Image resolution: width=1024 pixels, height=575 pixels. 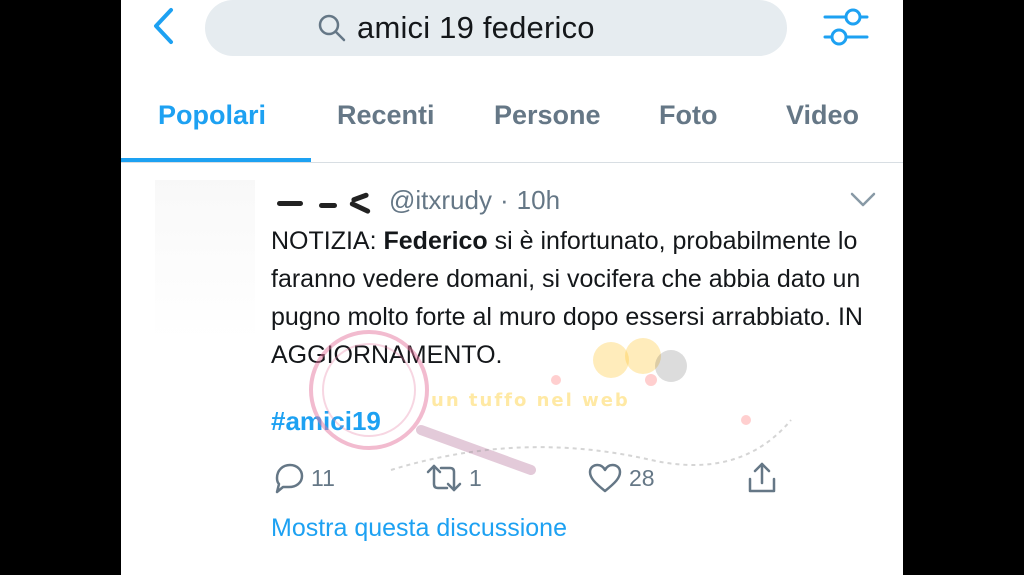 I want to click on retweet-count: 1, so click(x=475, y=477).